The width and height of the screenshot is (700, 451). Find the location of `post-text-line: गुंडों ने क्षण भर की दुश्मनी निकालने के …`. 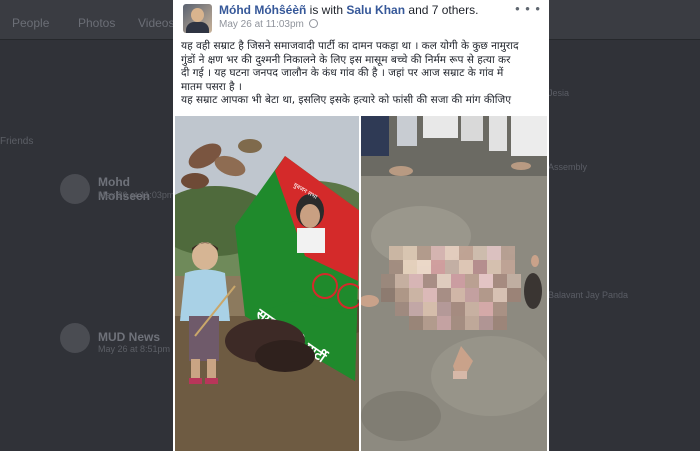

post-text-line: गुंडों ने क्षण भर की दुश्मनी निकालने के … is located at coordinates (346, 59).